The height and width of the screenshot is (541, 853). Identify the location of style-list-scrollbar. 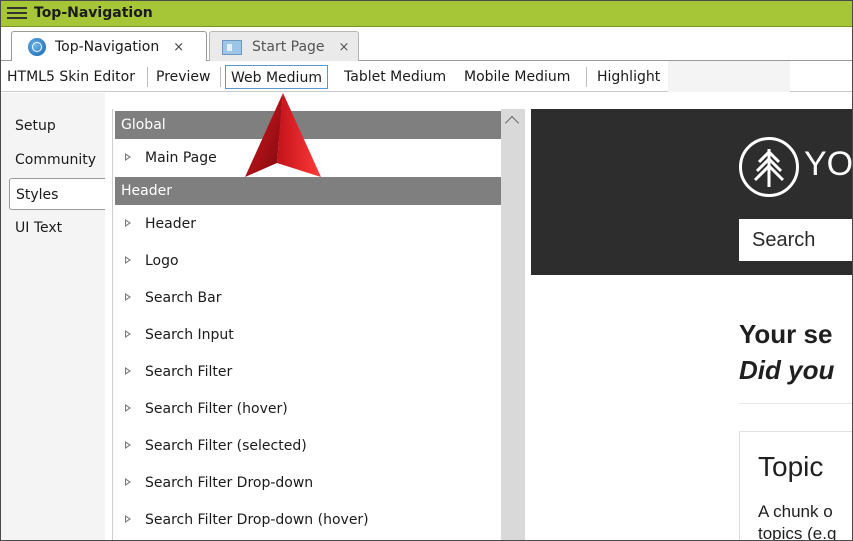
(513, 324).